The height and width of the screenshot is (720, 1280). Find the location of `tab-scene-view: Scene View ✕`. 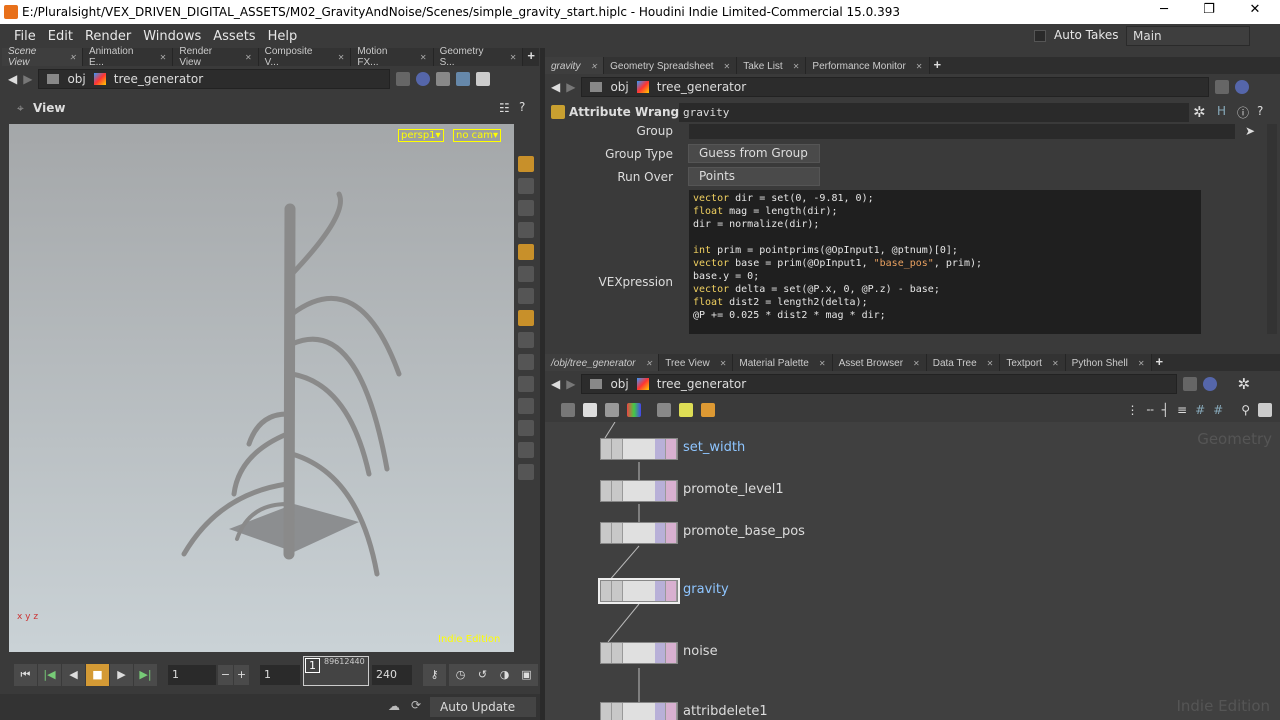

tab-scene-view: Scene View ✕ is located at coordinates (42, 57).